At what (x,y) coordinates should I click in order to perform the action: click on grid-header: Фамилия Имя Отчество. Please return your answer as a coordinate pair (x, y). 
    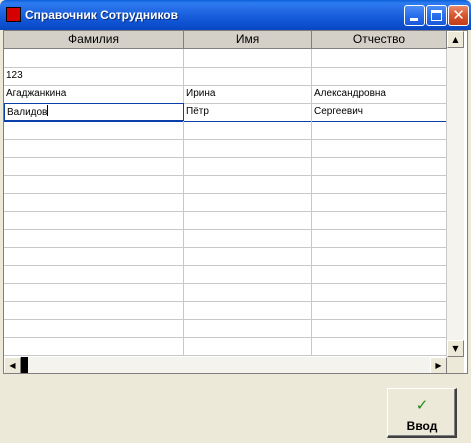
    Looking at the image, I should click on (225, 40).